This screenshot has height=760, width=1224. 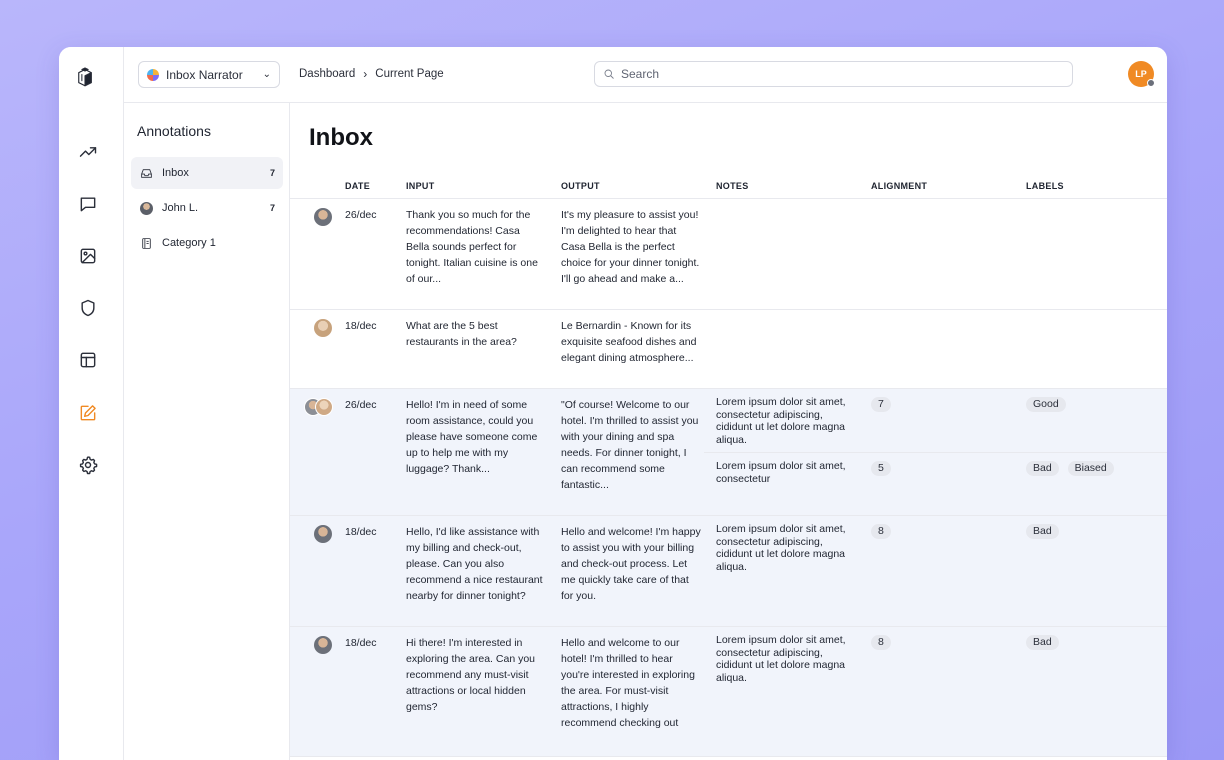 I want to click on column-header-labels: LABELS, so click(x=1045, y=186).